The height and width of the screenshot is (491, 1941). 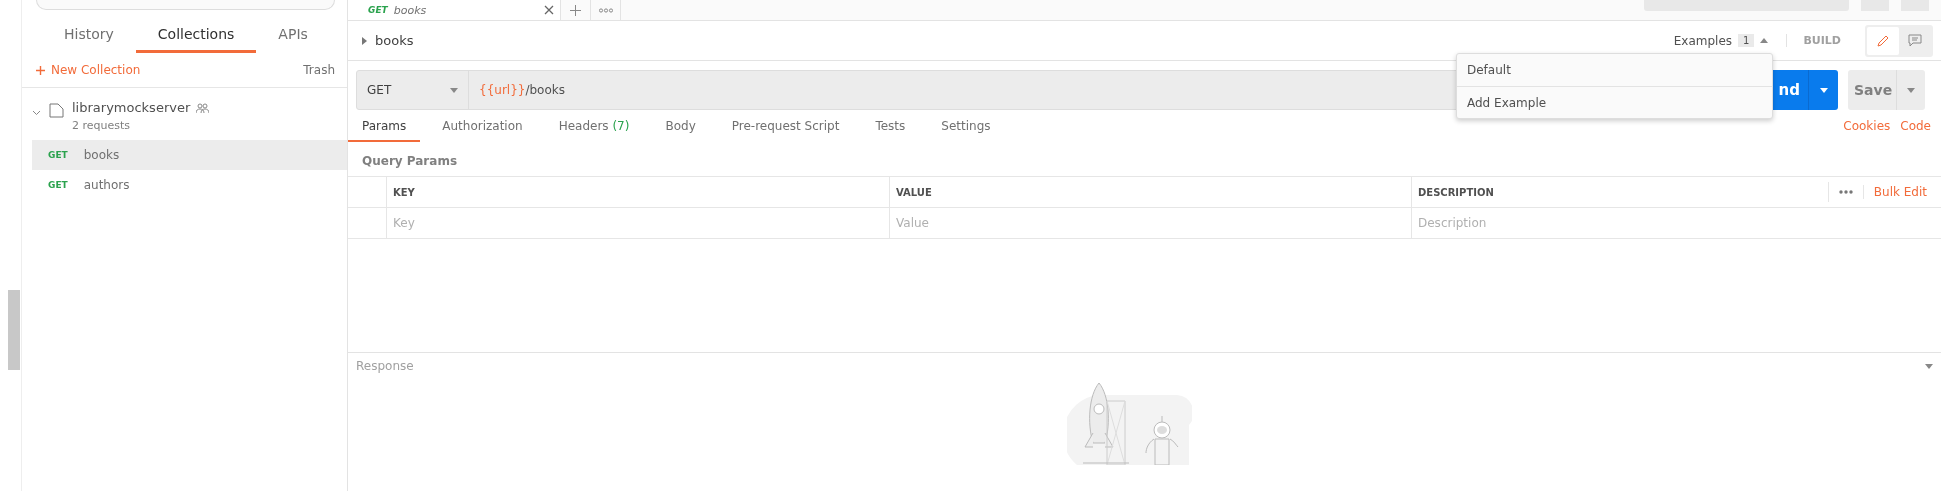 What do you see at coordinates (1867, 130) in the screenshot?
I see `link: Cookies` at bounding box center [1867, 130].